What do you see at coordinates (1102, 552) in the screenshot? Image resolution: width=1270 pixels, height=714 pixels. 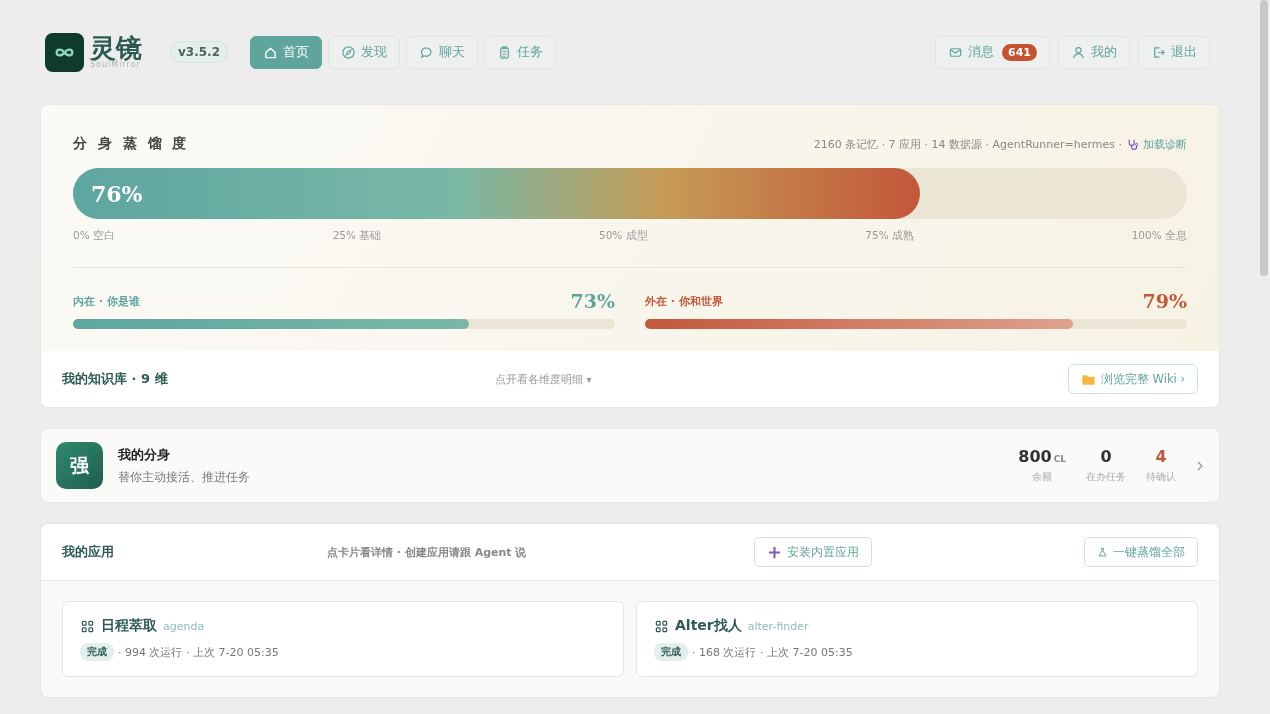 I see `flask-icon` at bounding box center [1102, 552].